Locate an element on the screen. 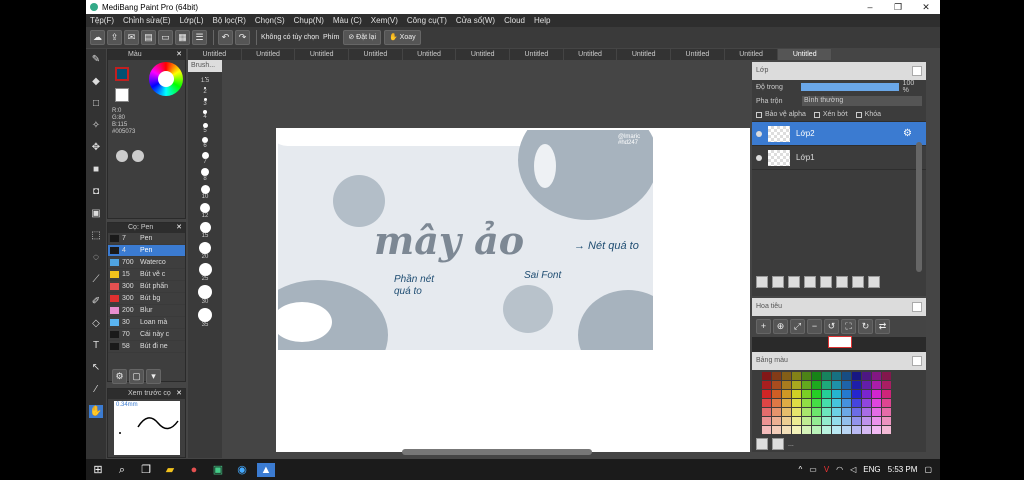 Image resolution: width=1024 pixels, height=480 pixels. new-layer-icon is located at coordinates (762, 282).